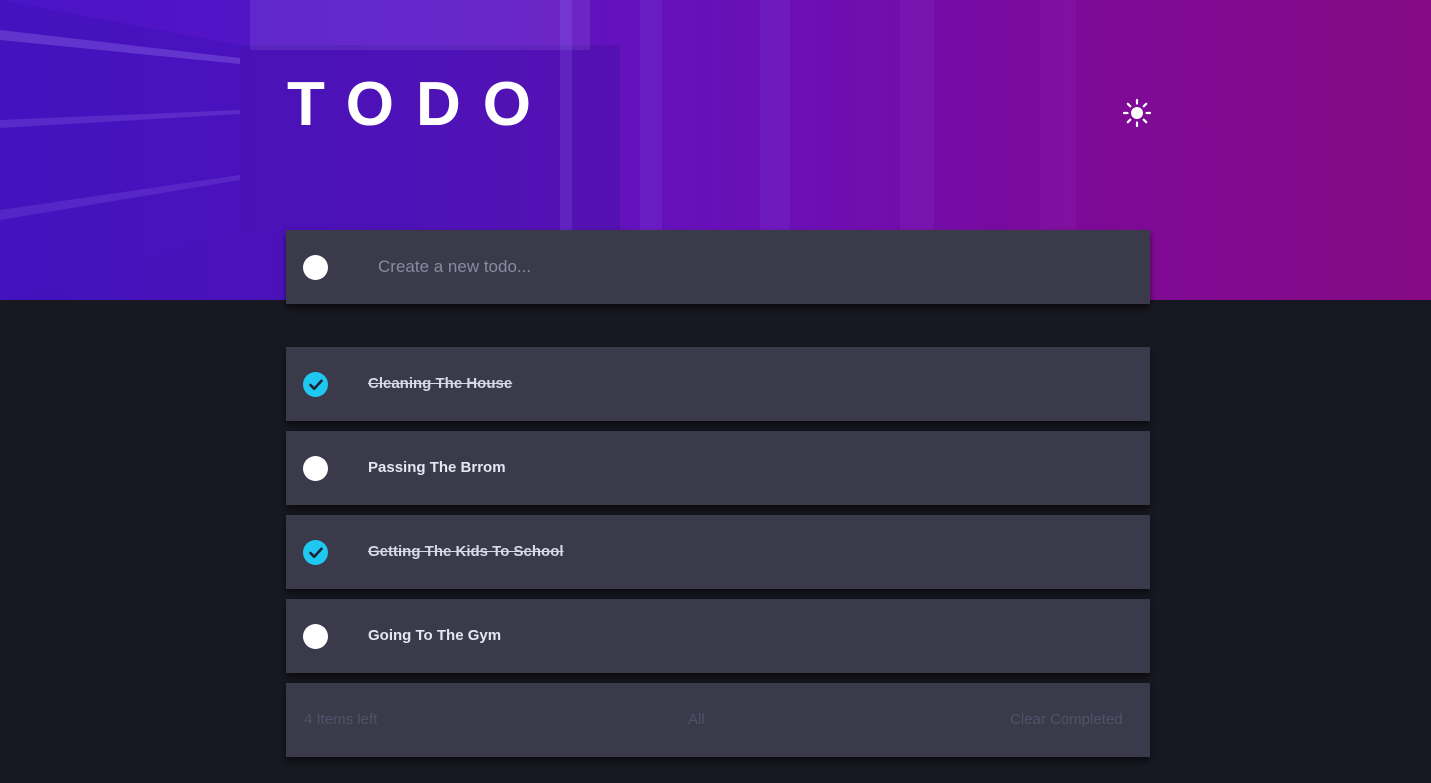 This screenshot has width=1431, height=783. Describe the element at coordinates (437, 468) in the screenshot. I see `todo-label: Passing The Brrom` at that location.